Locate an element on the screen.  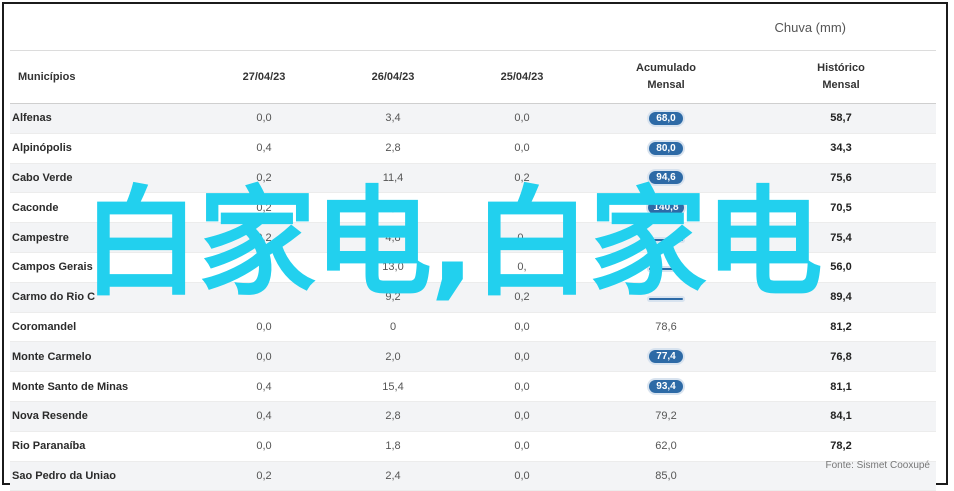
table-row: Sao Pedro da Uniao 0,2 2,4 0,0 85,0 is located at coordinates (473, 476).